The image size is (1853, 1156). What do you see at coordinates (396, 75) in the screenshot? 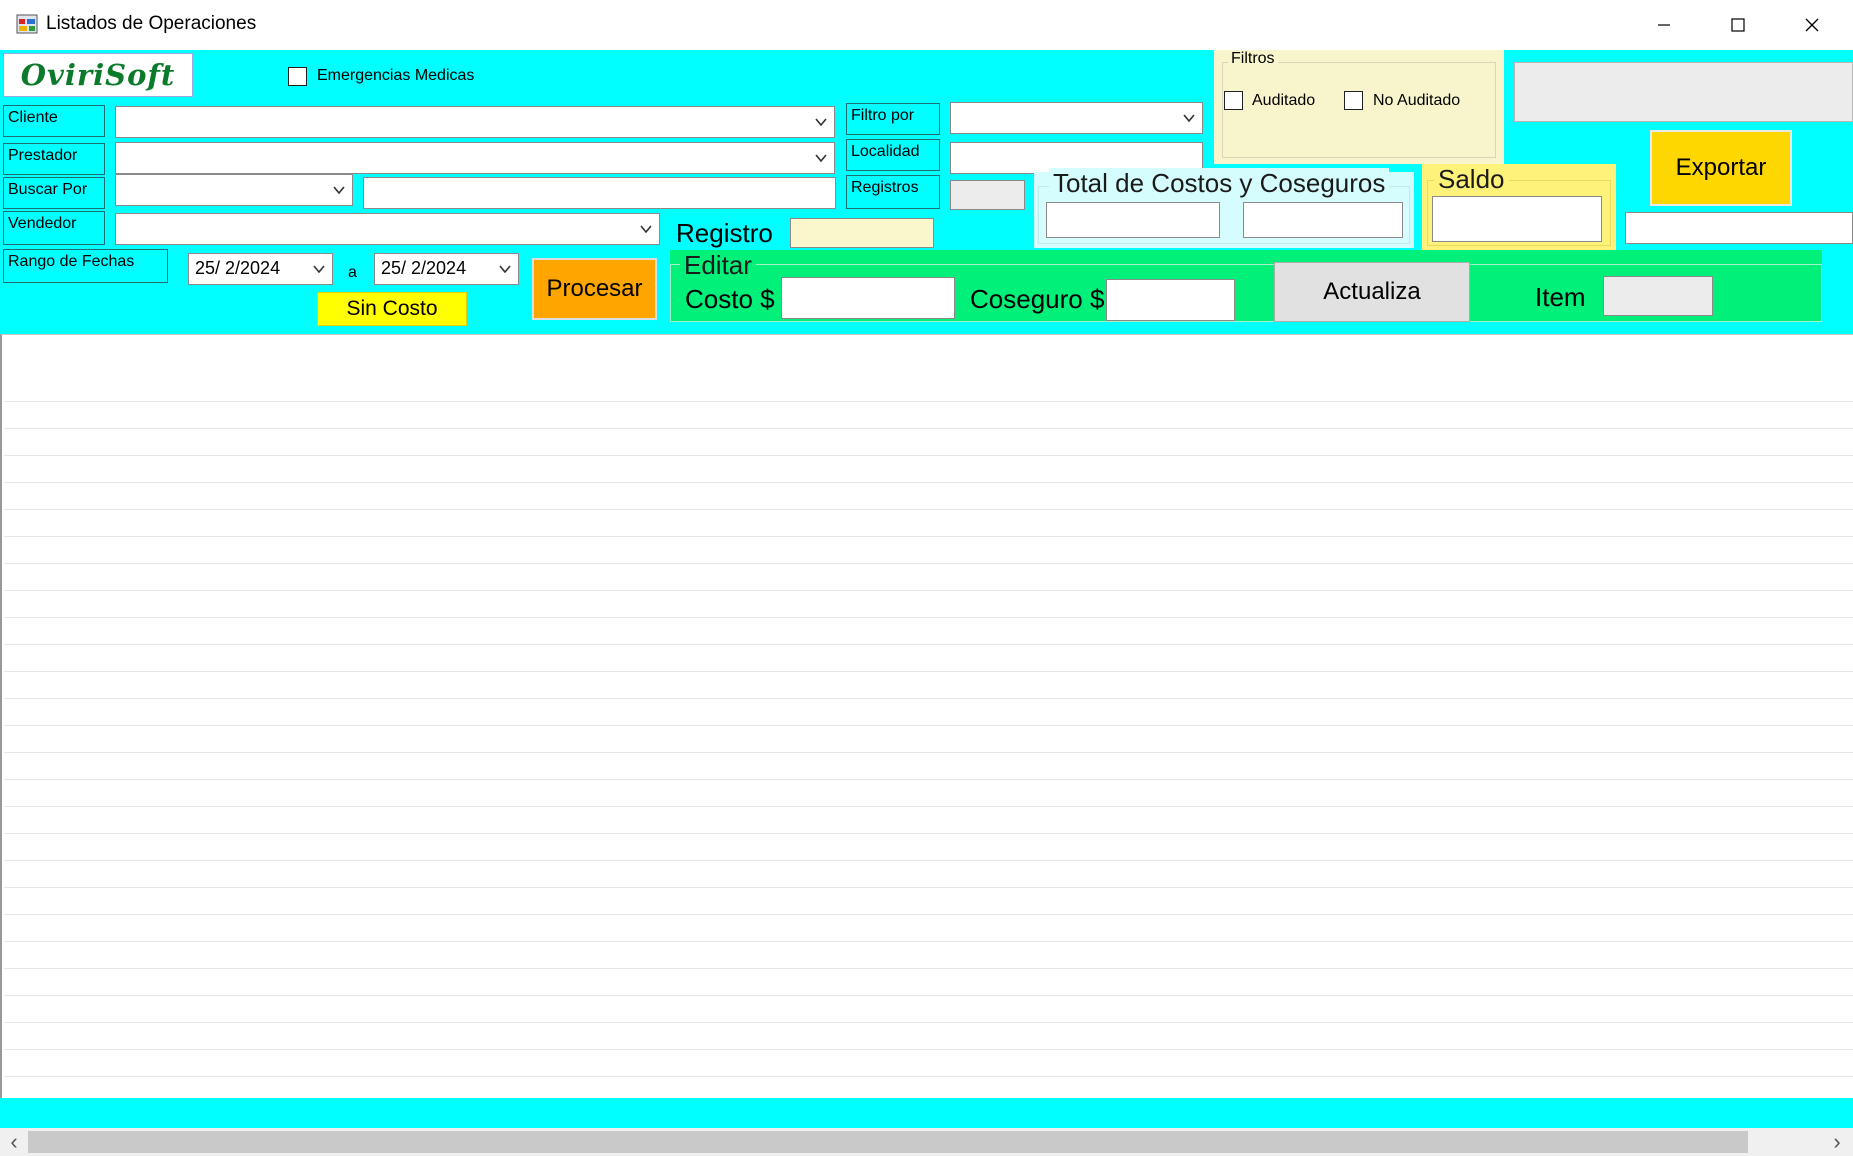
I see `emergencias-label: Emergencias Medicas` at bounding box center [396, 75].